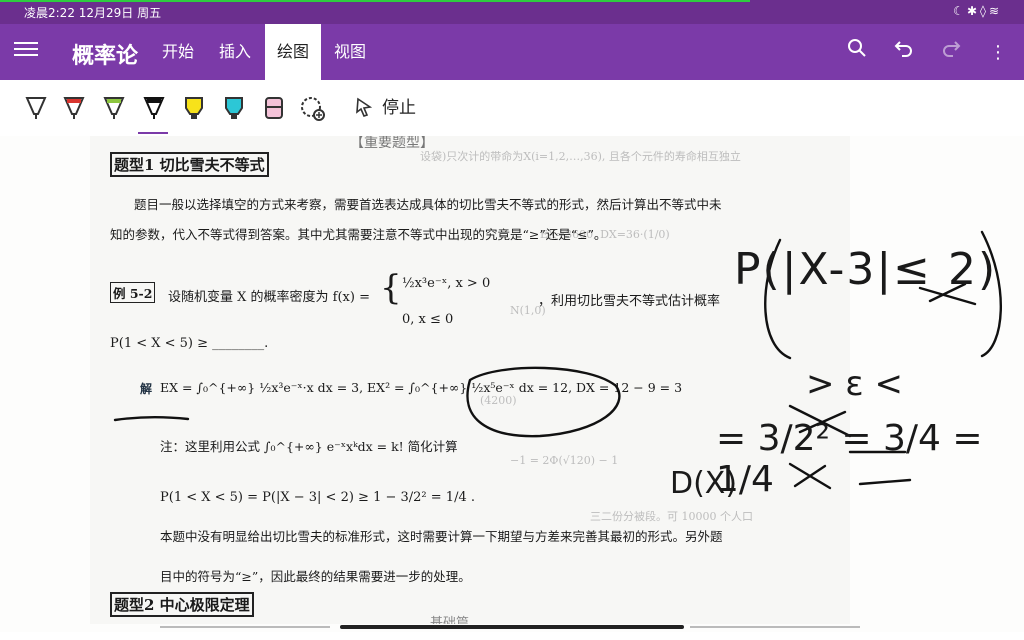 The image size is (1024, 640). Describe the element at coordinates (235, 52) in the screenshot. I see `tab-insert: 插入` at that location.